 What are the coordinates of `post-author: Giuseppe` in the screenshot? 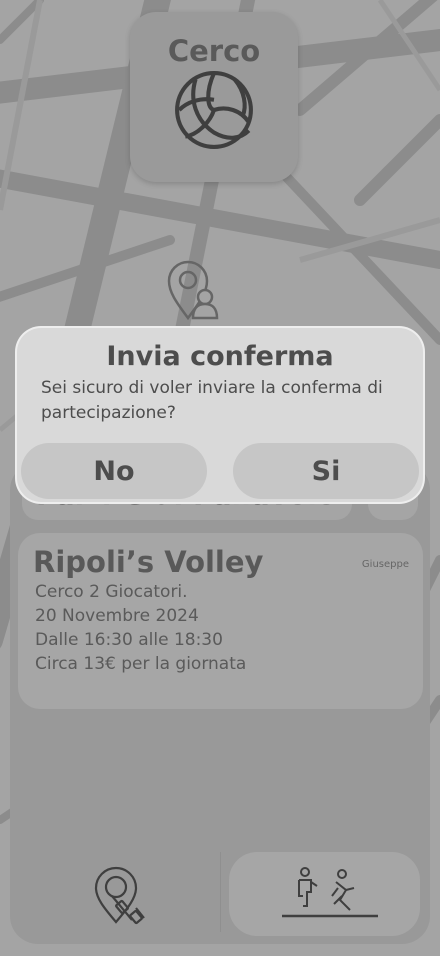 It's located at (385, 564).